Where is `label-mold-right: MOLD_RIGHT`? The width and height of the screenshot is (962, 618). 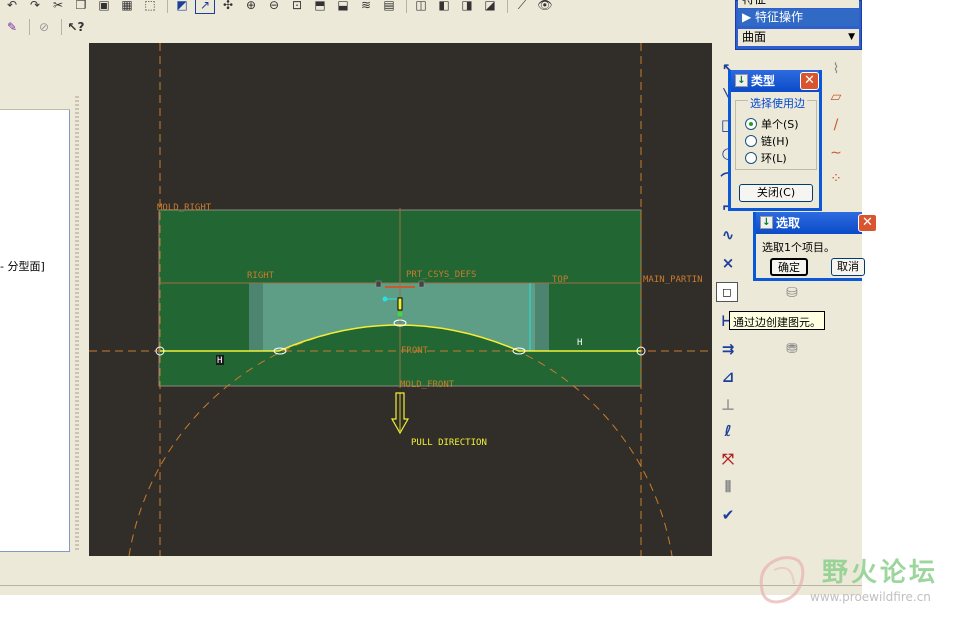 label-mold-right: MOLD_RIGHT is located at coordinates (184, 208).